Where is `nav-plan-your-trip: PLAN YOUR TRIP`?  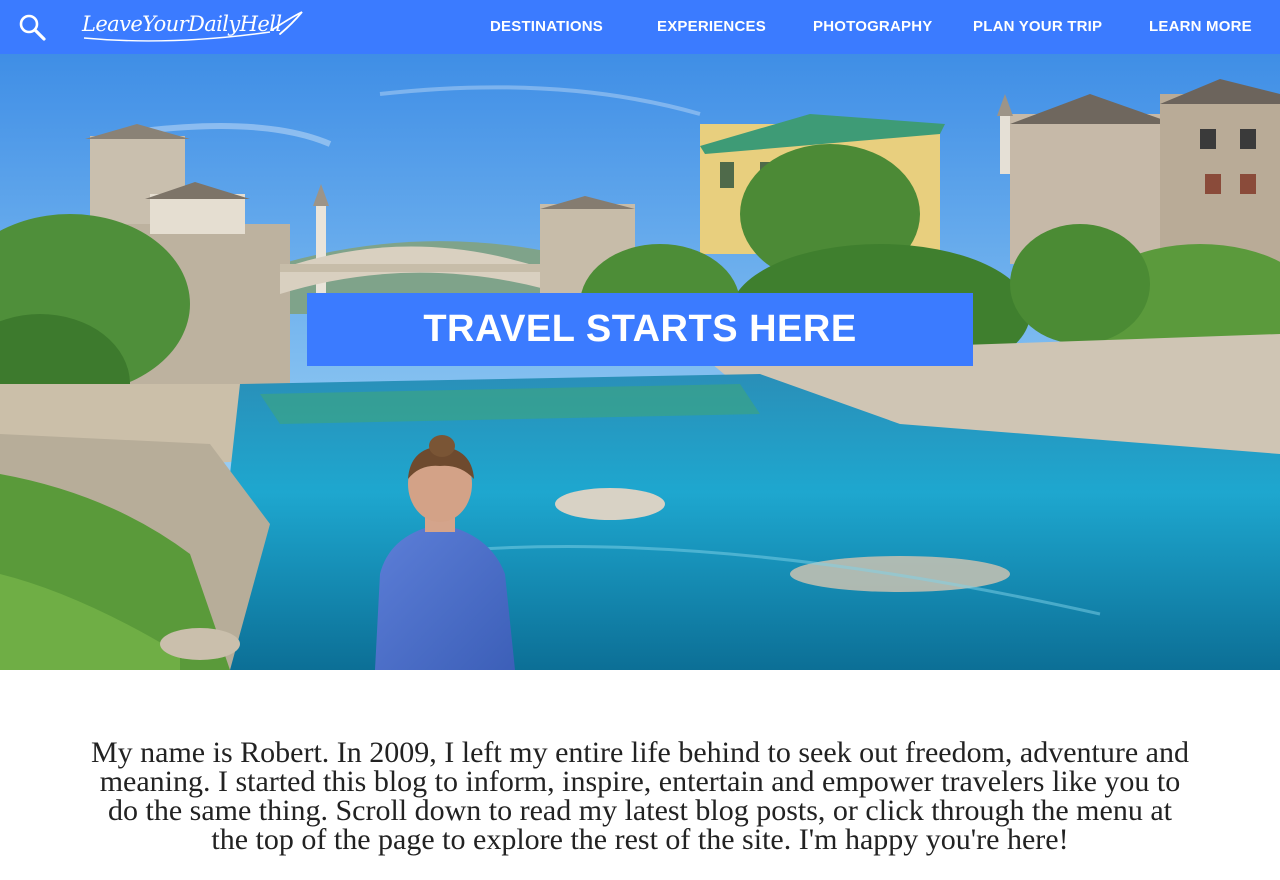 nav-plan-your-trip: PLAN YOUR TRIP is located at coordinates (1037, 27).